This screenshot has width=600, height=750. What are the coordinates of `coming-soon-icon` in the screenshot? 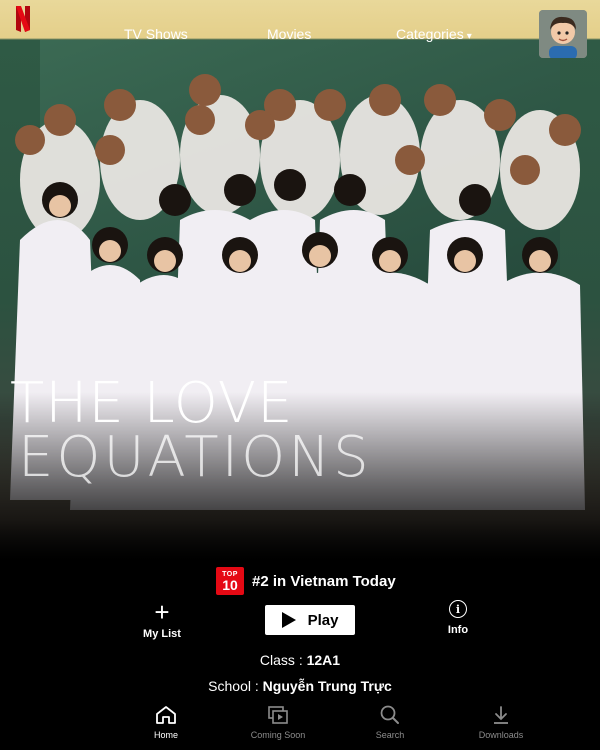 It's located at (278, 715).